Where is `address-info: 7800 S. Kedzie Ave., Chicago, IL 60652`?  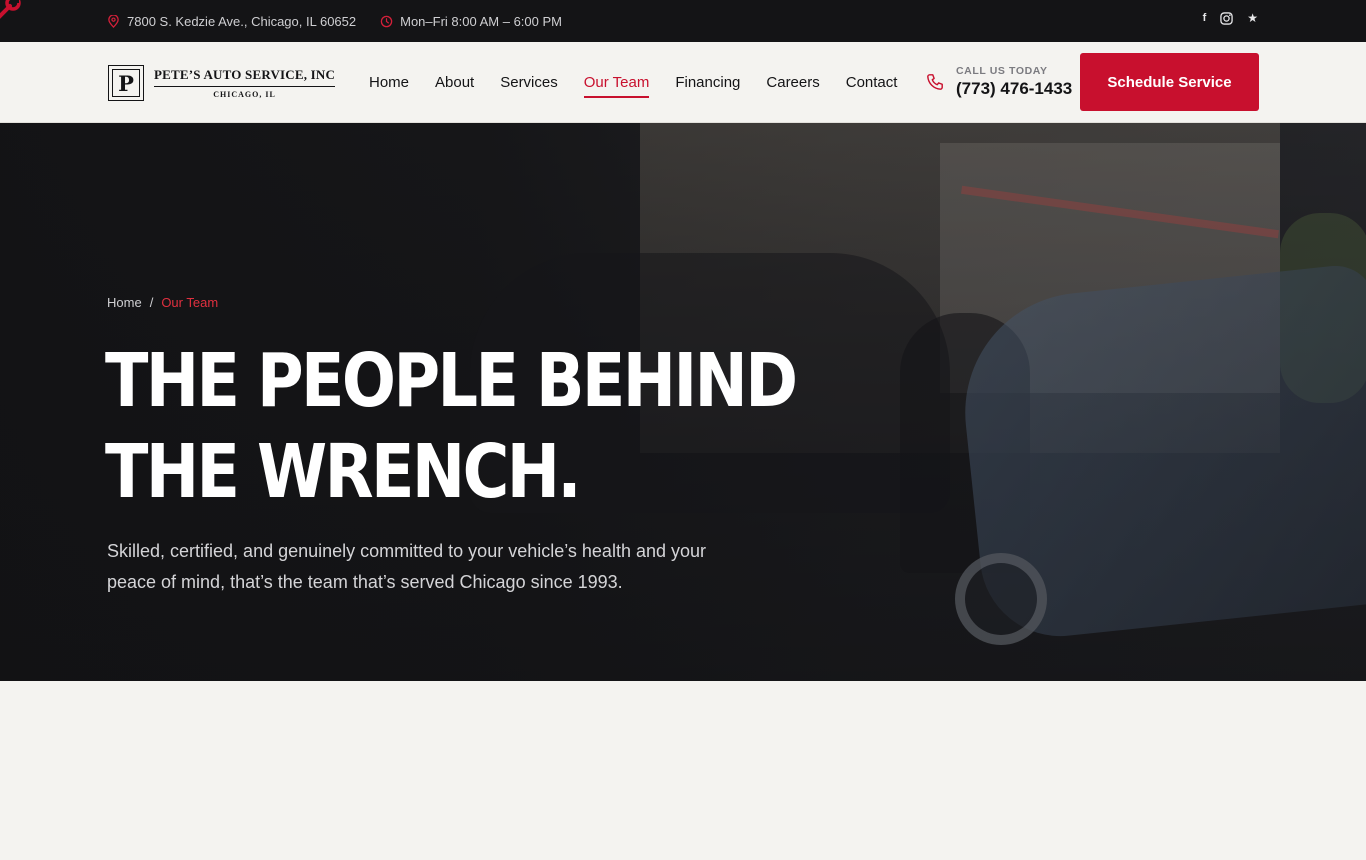 address-info: 7800 S. Kedzie Ave., Chicago, IL 60652 is located at coordinates (231, 21).